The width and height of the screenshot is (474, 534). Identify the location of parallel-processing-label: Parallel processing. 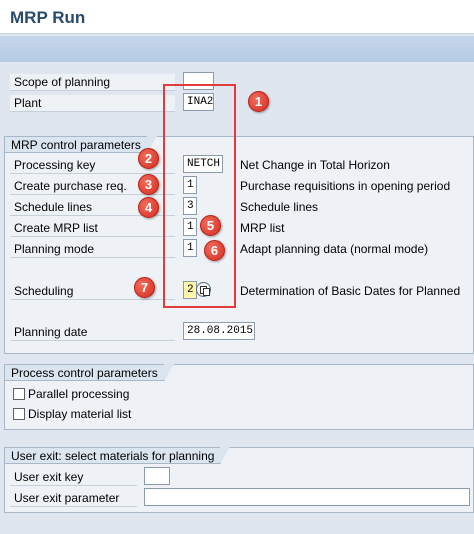
(79, 394).